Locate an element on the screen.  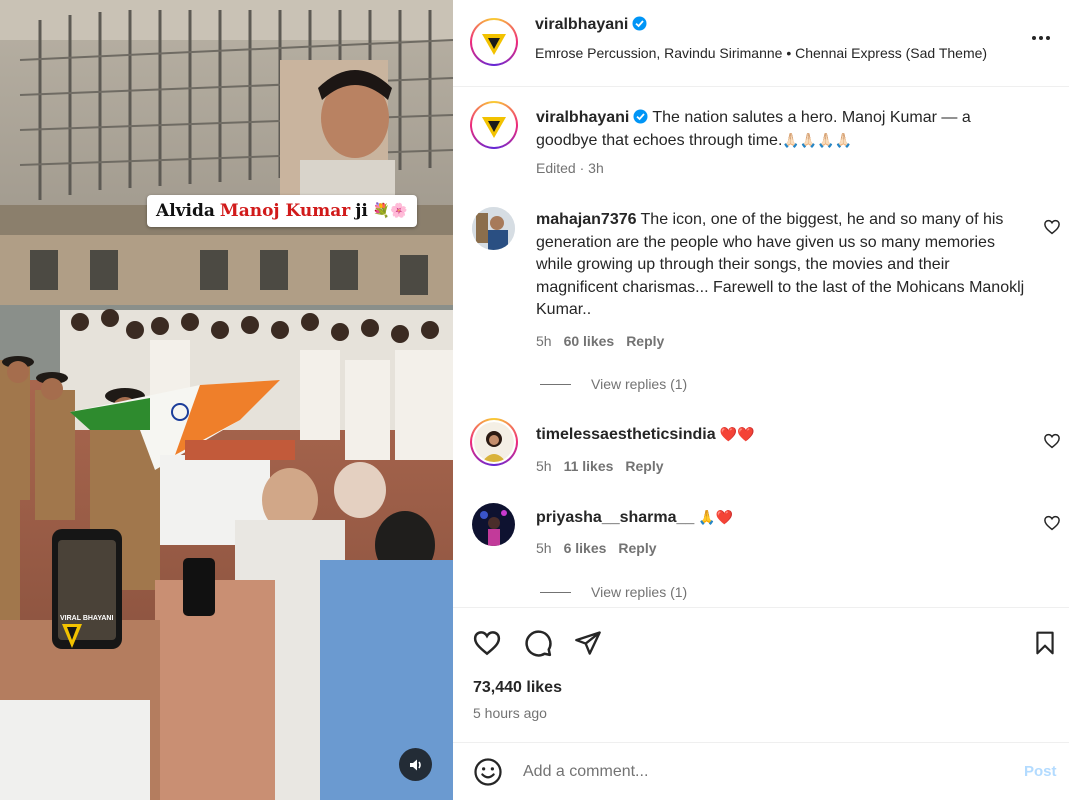
profile-avatar is located at coordinates (494, 42).